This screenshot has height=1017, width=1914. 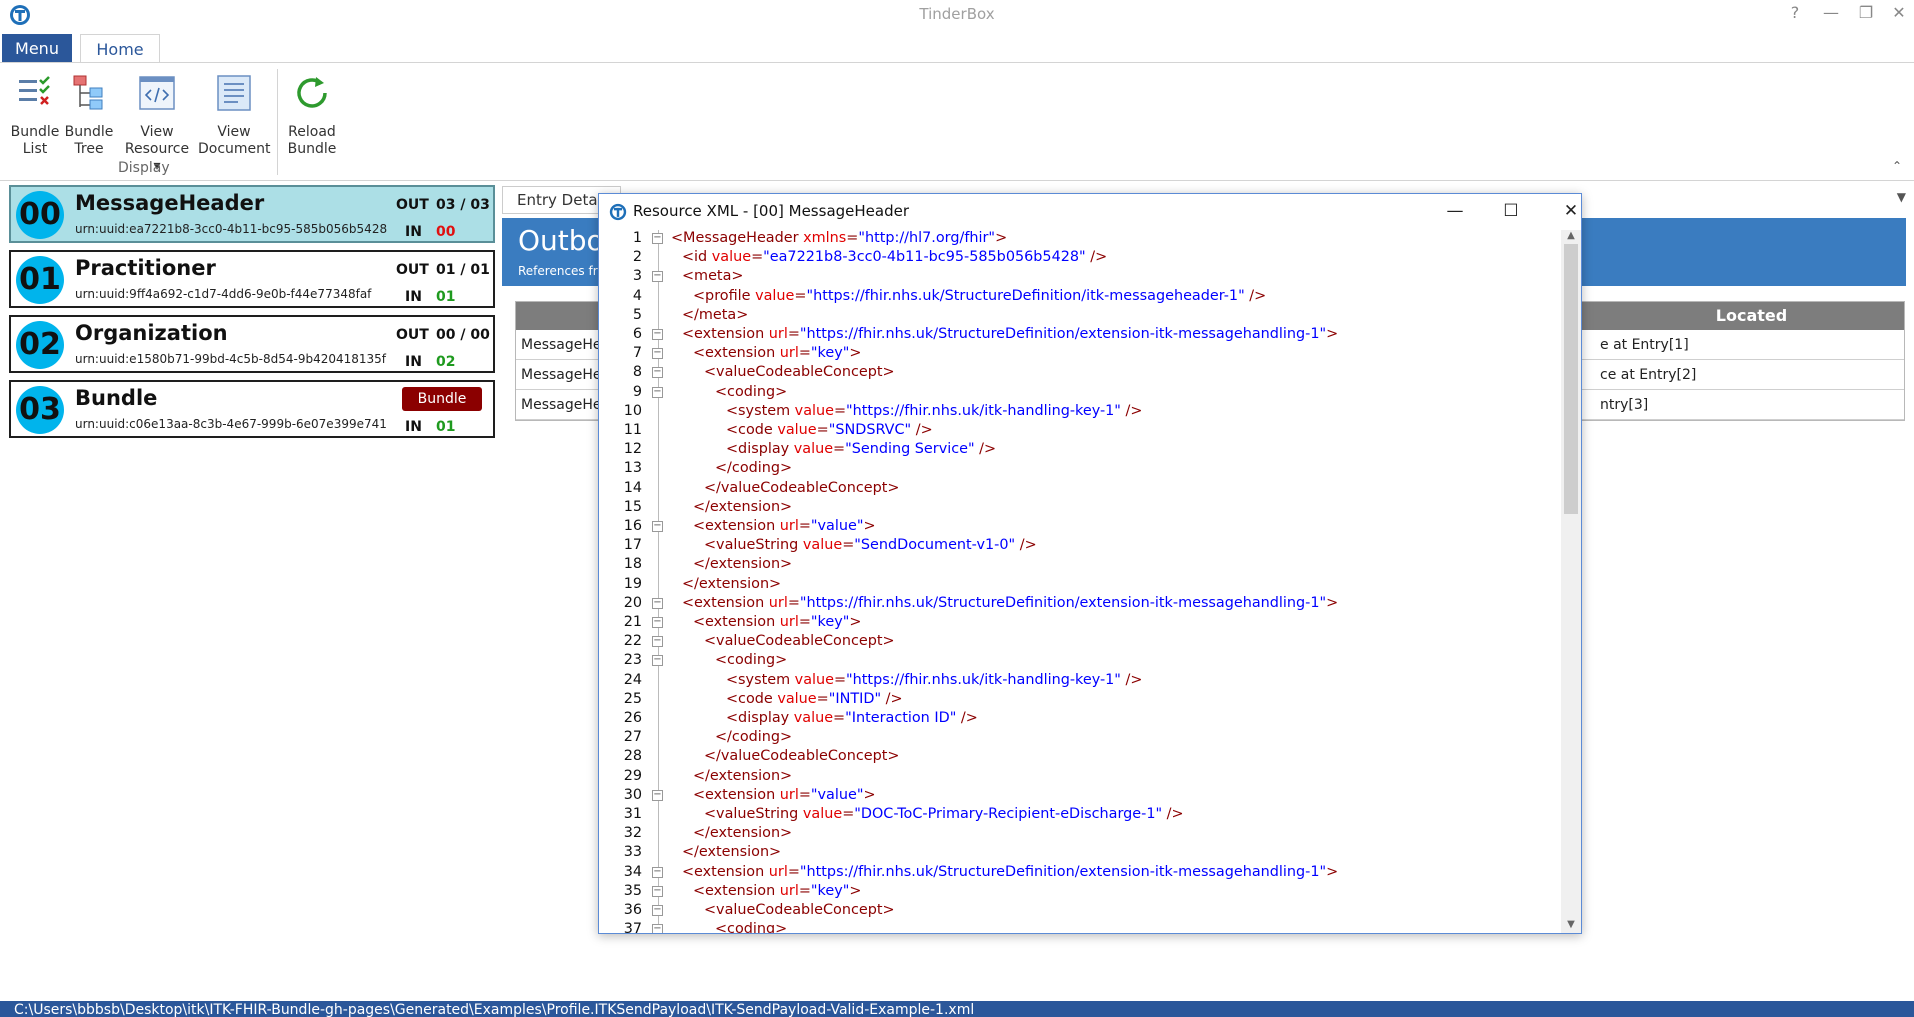 I want to click on line-number: 8, so click(x=637, y=372).